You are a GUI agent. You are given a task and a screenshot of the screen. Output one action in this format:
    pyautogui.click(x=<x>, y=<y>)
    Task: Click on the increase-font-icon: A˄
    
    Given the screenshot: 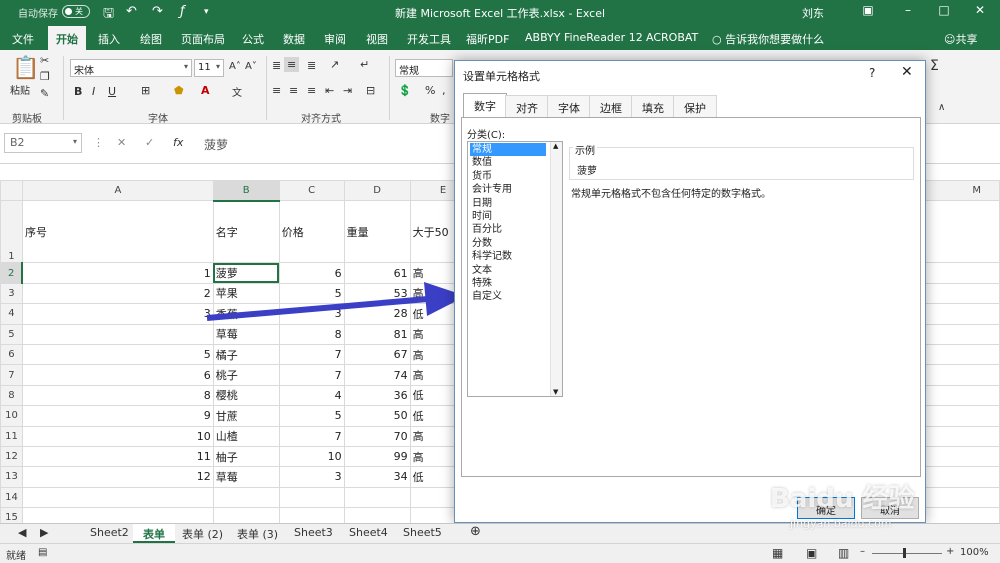 What is the action you would take?
    pyautogui.click(x=235, y=66)
    